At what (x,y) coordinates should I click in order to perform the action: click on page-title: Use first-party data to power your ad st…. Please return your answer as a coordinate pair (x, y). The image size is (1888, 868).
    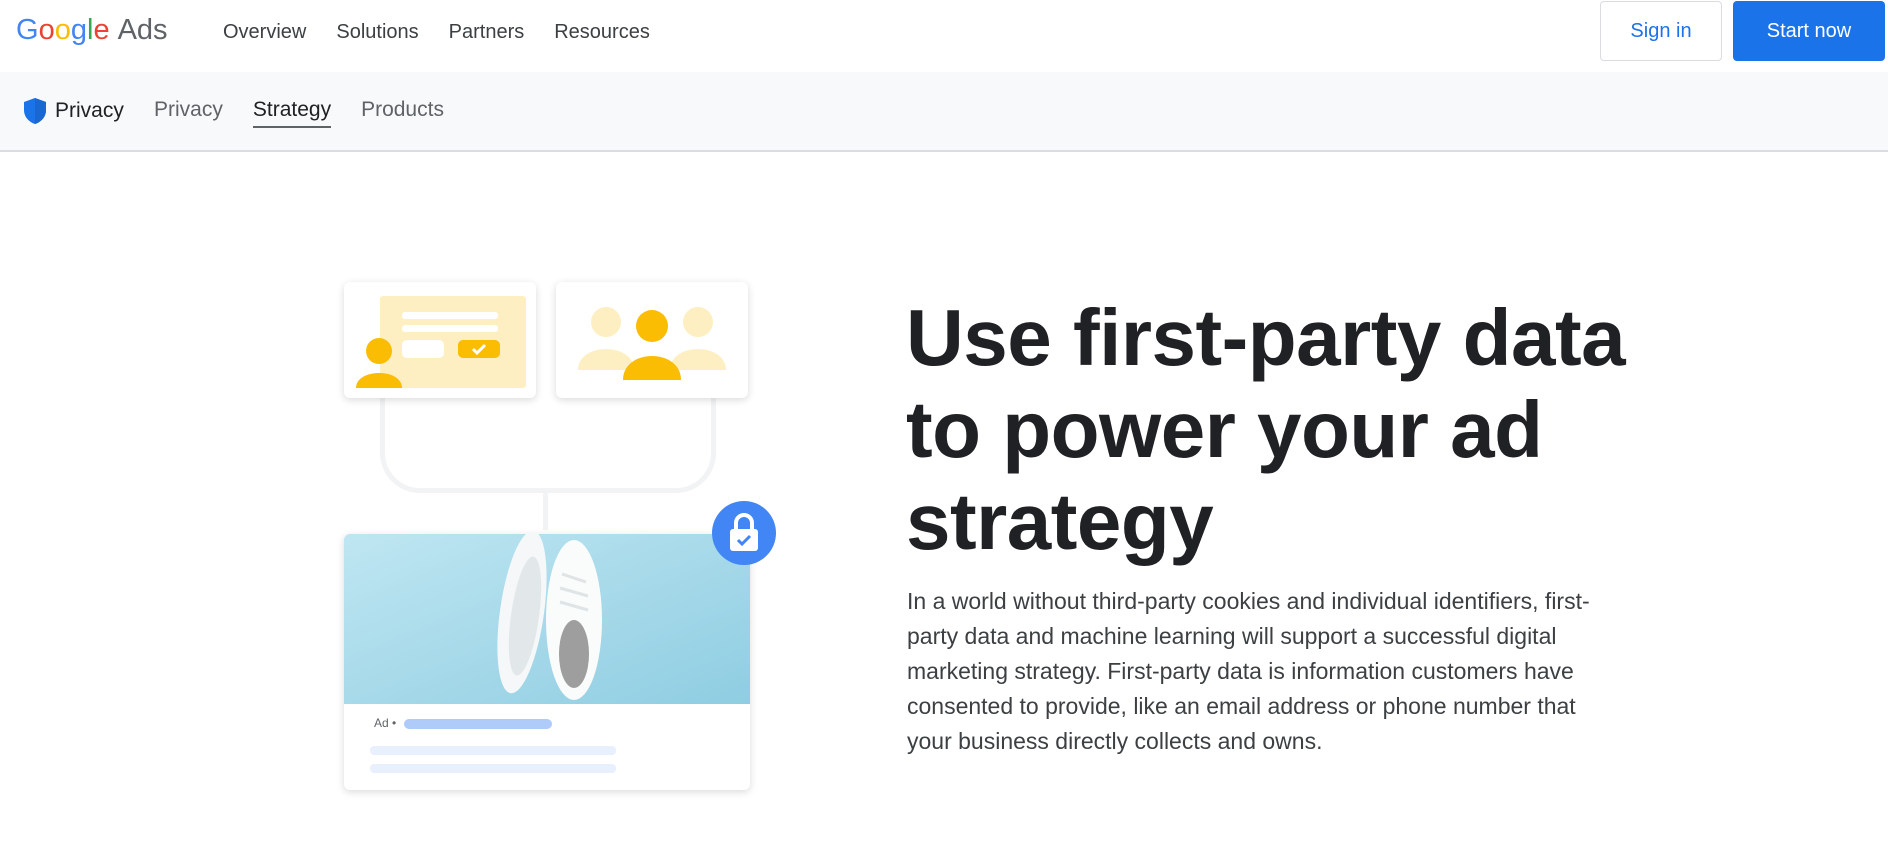
    Looking at the image, I should click on (1266, 429).